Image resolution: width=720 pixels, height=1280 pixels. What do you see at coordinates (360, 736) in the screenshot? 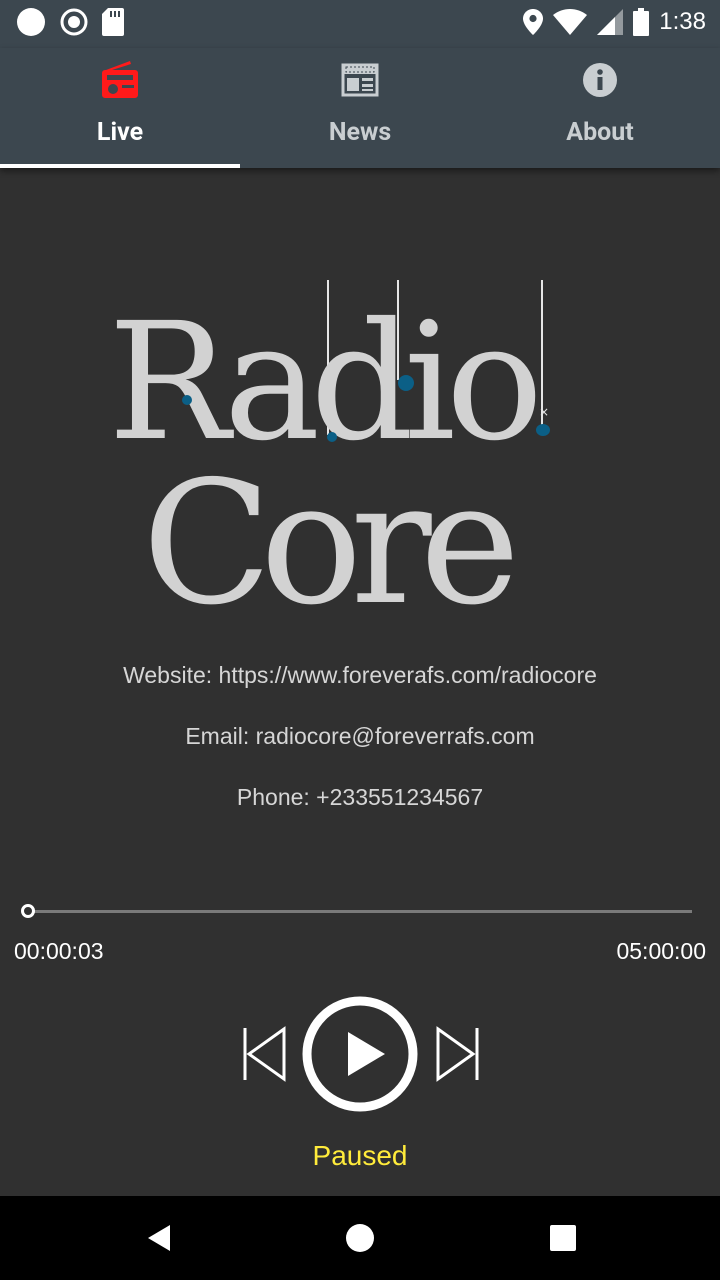
I see `email-text: Email: radiocore@foreverrafs.com` at bounding box center [360, 736].